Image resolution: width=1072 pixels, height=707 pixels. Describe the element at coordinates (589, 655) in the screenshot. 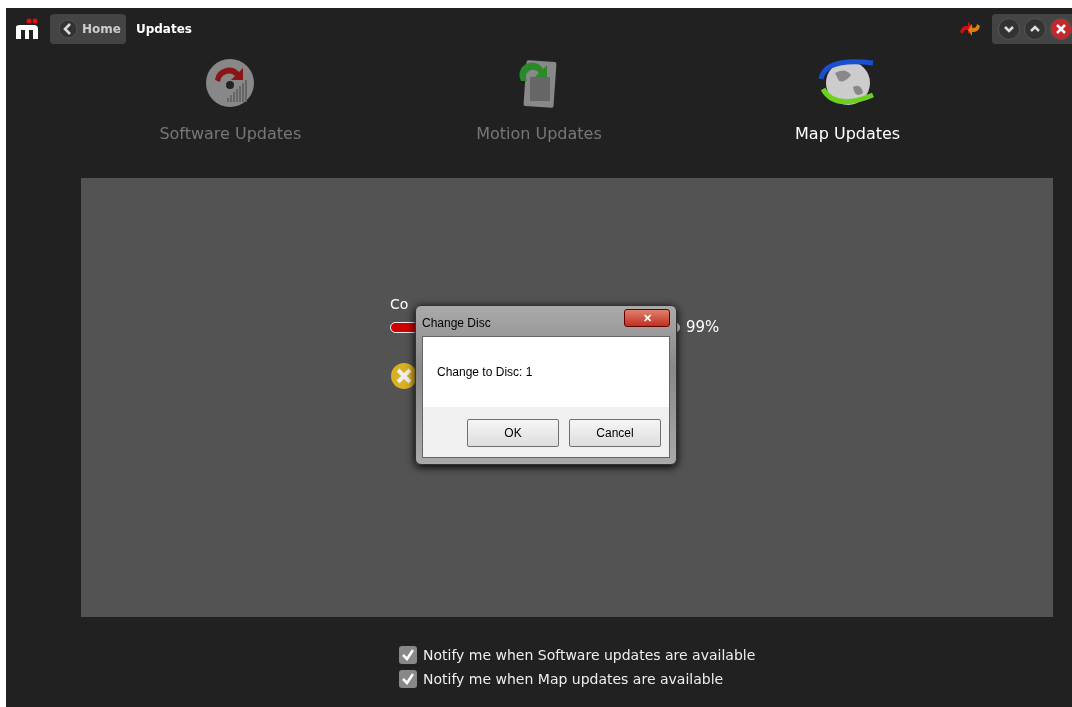

I see `checkbox-label: Notify me when Software updates are available` at that location.